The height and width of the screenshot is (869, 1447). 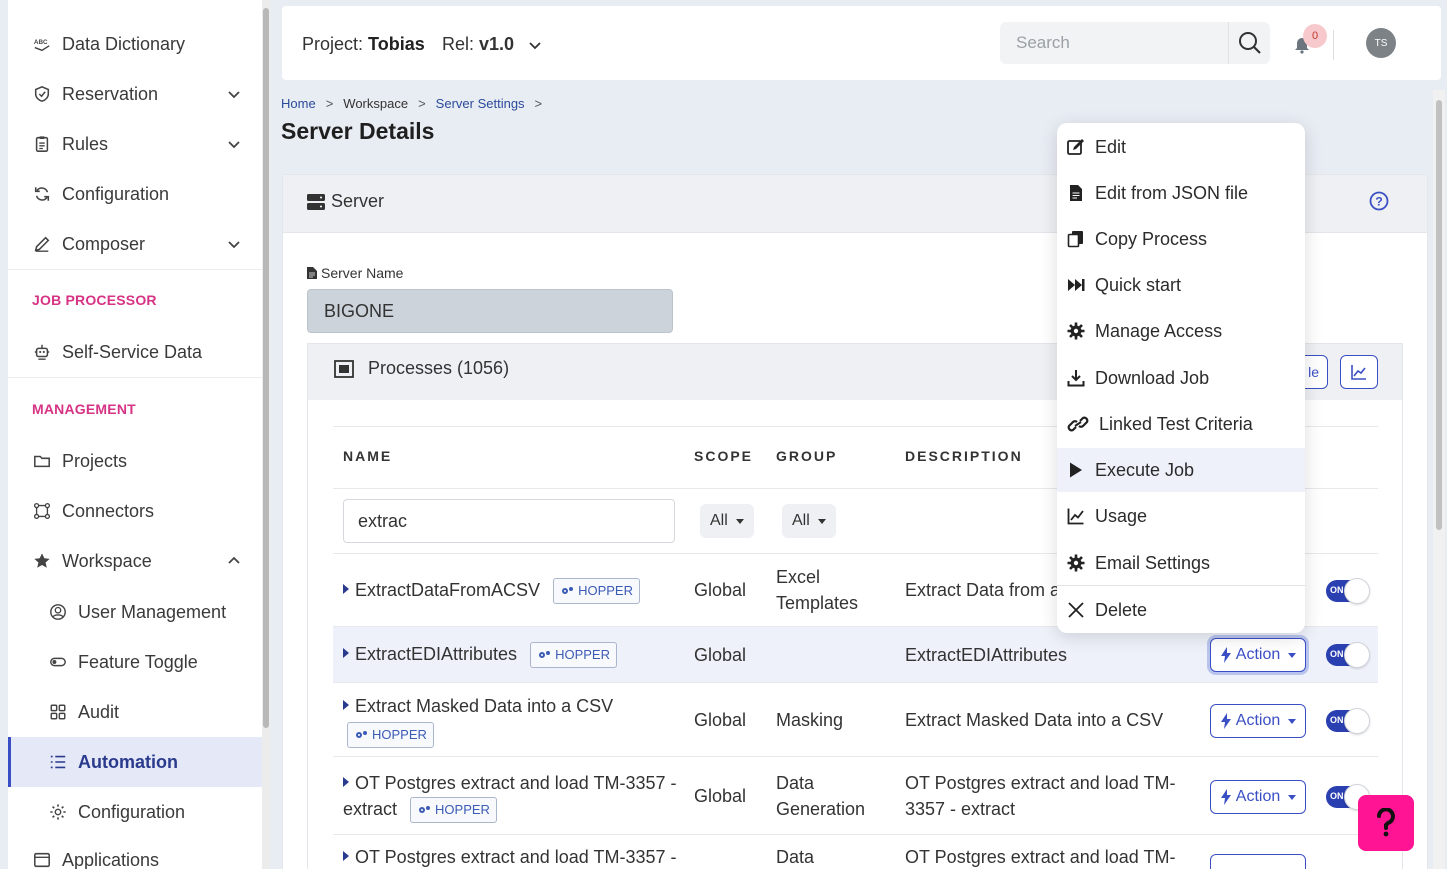 What do you see at coordinates (821, 796) in the screenshot?
I see `table-cell-group: Data Generation` at bounding box center [821, 796].